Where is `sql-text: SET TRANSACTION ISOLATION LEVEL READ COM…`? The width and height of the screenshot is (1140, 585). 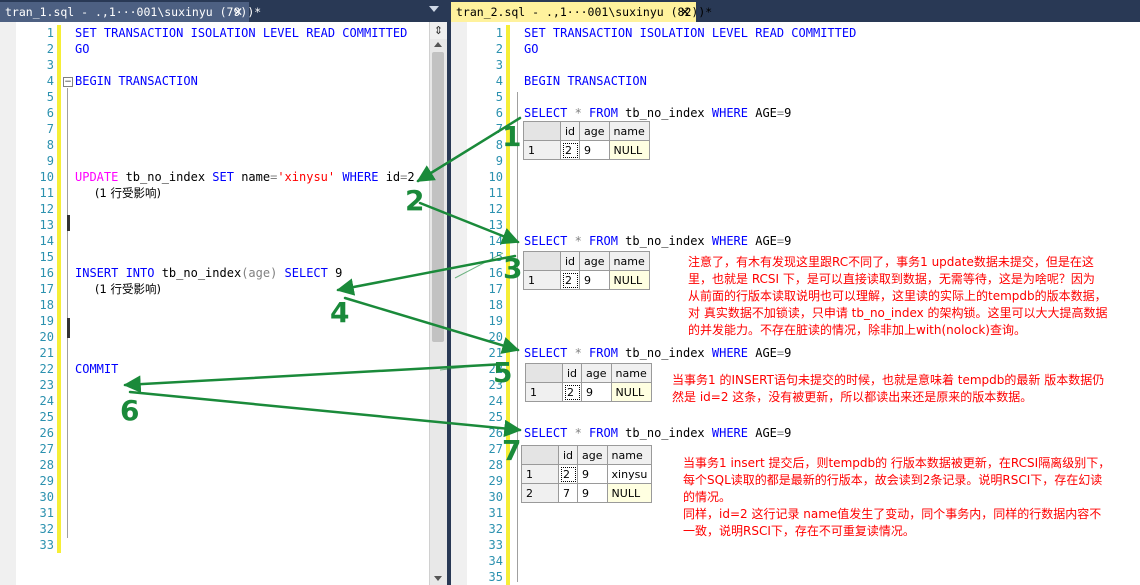
sql-text: SET TRANSACTION ISOLATION LEVEL READ COM… is located at coordinates (690, 33).